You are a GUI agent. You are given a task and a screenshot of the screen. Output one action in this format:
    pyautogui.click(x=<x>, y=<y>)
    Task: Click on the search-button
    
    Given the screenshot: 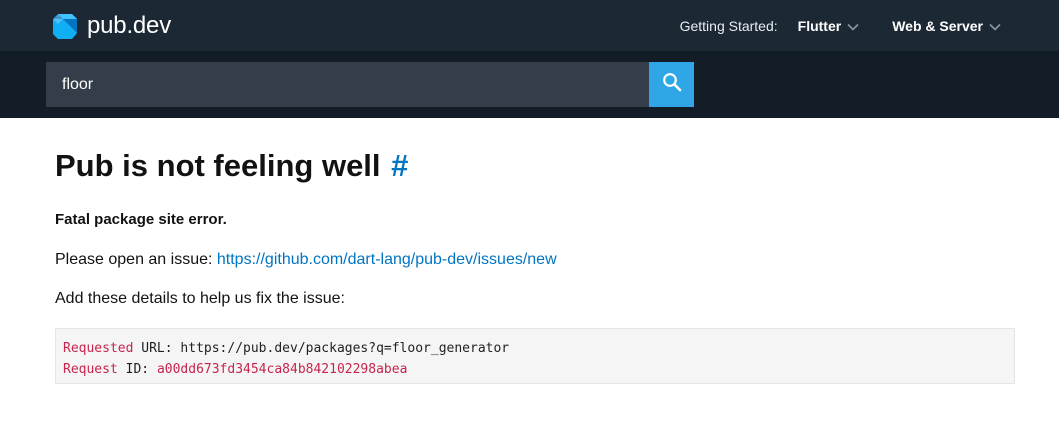 What is the action you would take?
    pyautogui.click(x=671, y=84)
    